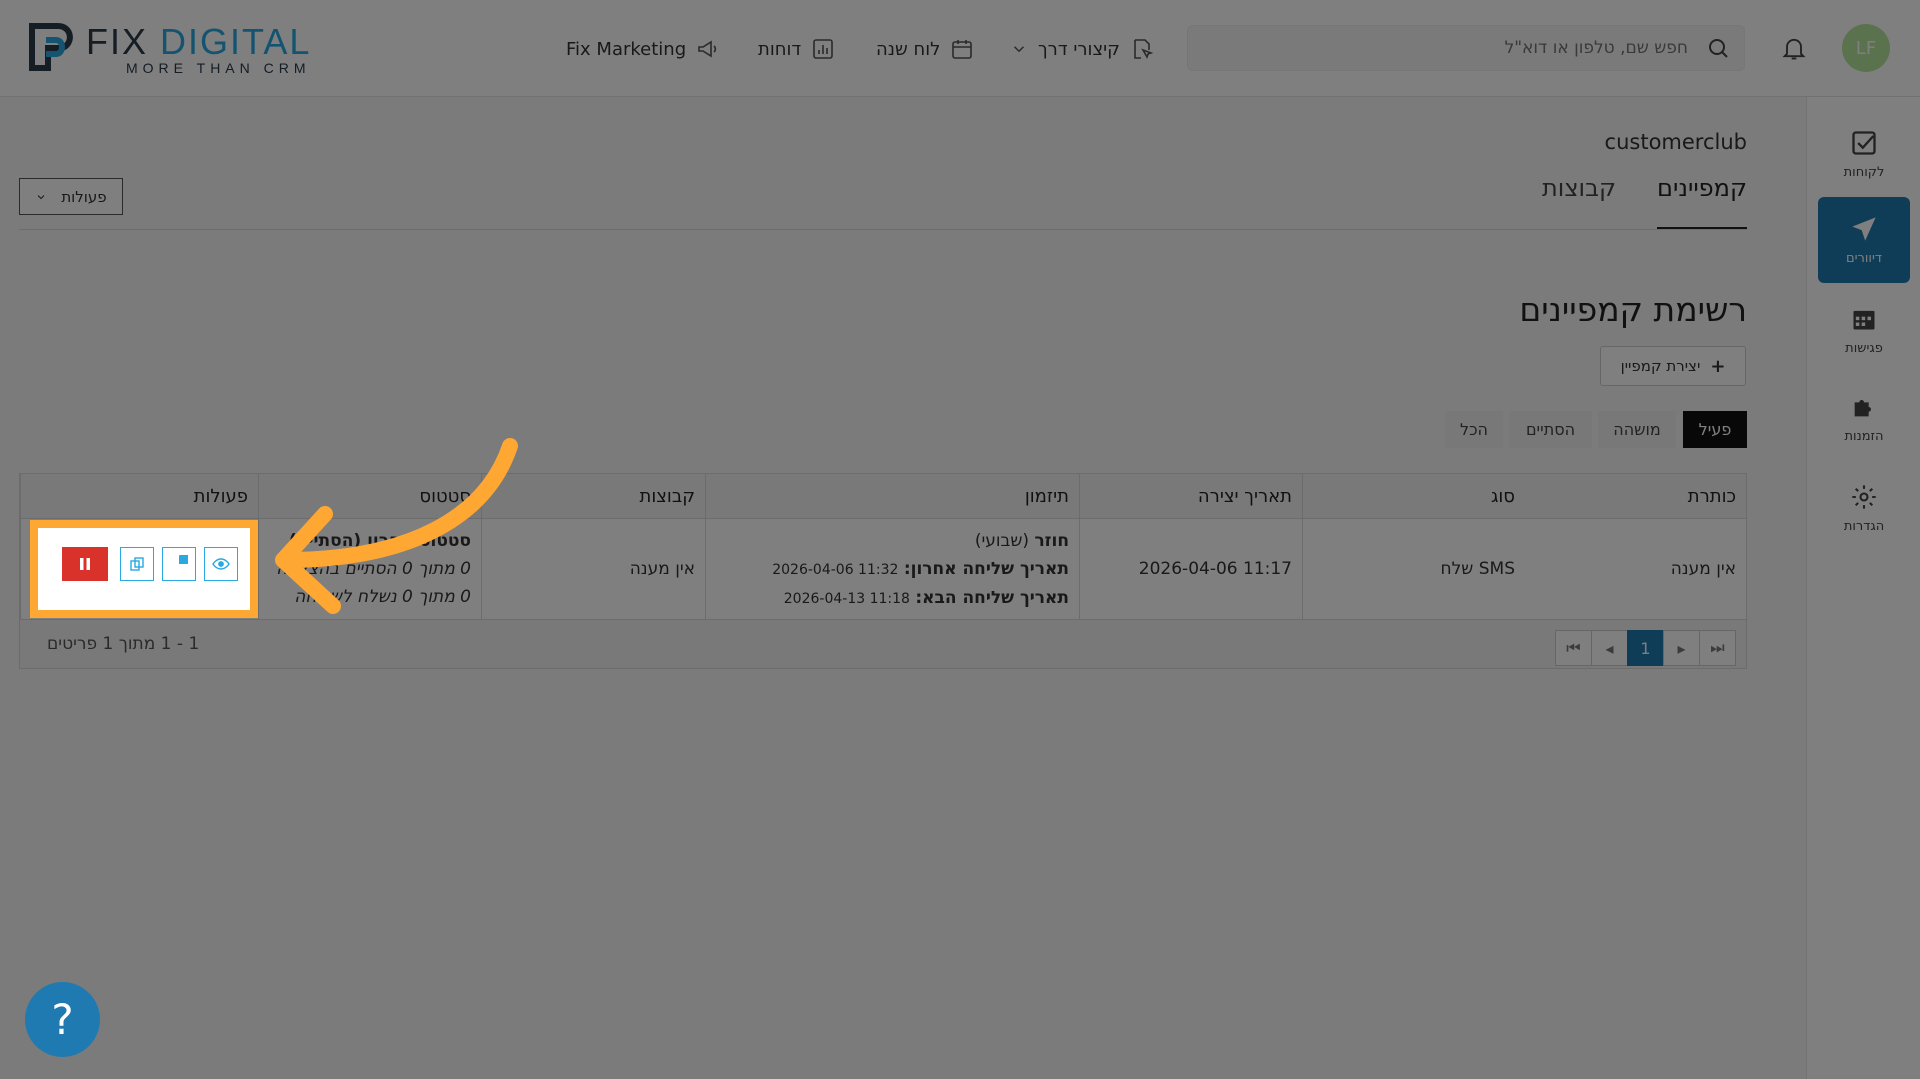 This screenshot has width=1920, height=1079. I want to click on stats-button, so click(179, 564).